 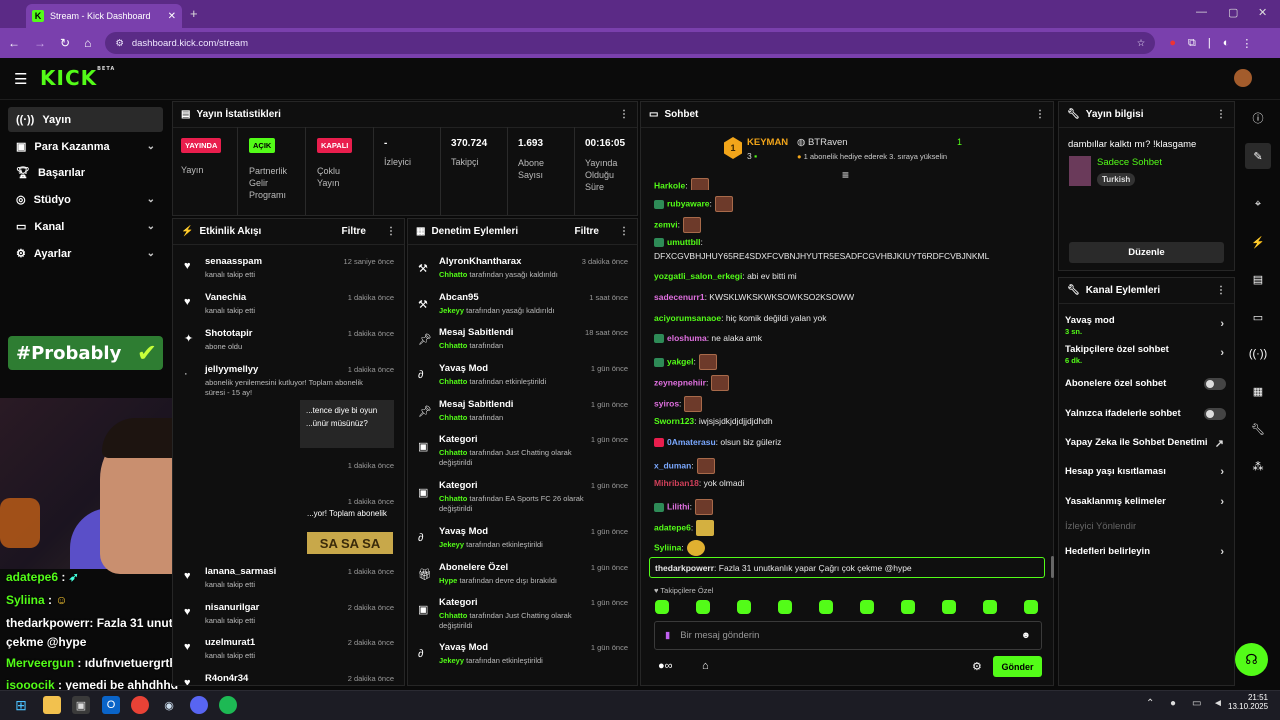 I want to click on sidebar-item-ayarlar: ⚙ Ayarlar ⌄, so click(x=85, y=253).